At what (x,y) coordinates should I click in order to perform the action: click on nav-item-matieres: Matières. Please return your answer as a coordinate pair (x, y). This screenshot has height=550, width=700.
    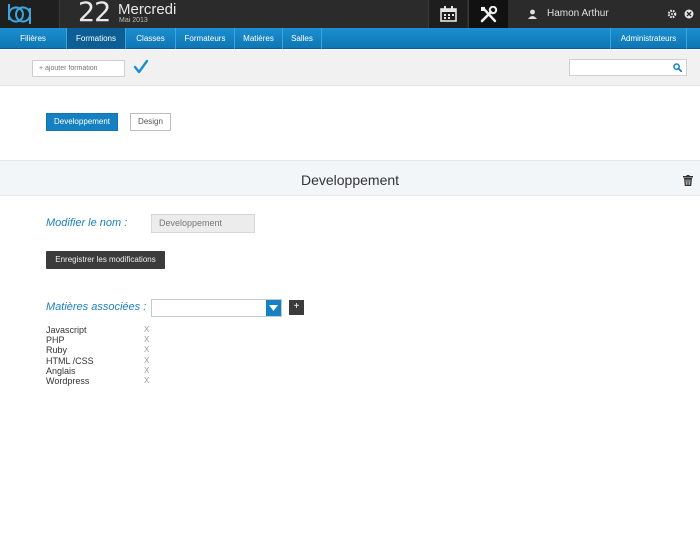
    Looking at the image, I should click on (259, 38).